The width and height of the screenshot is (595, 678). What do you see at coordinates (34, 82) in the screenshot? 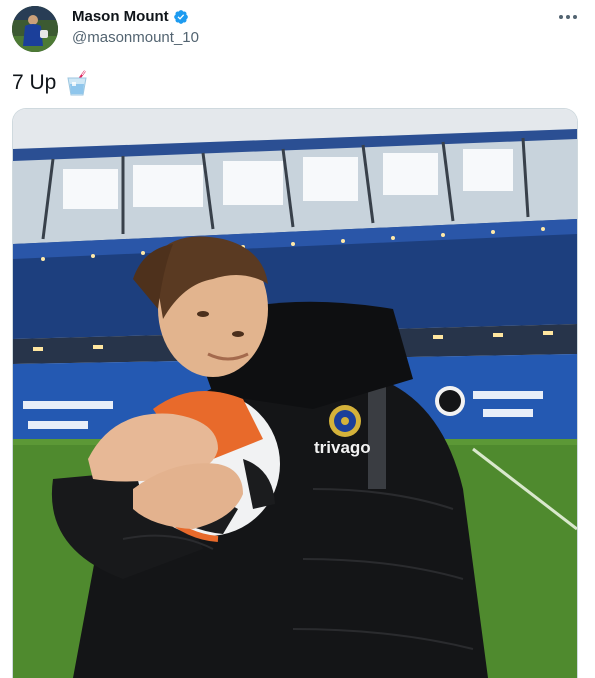
I see `tweet-text-content: 7 Up` at bounding box center [34, 82].